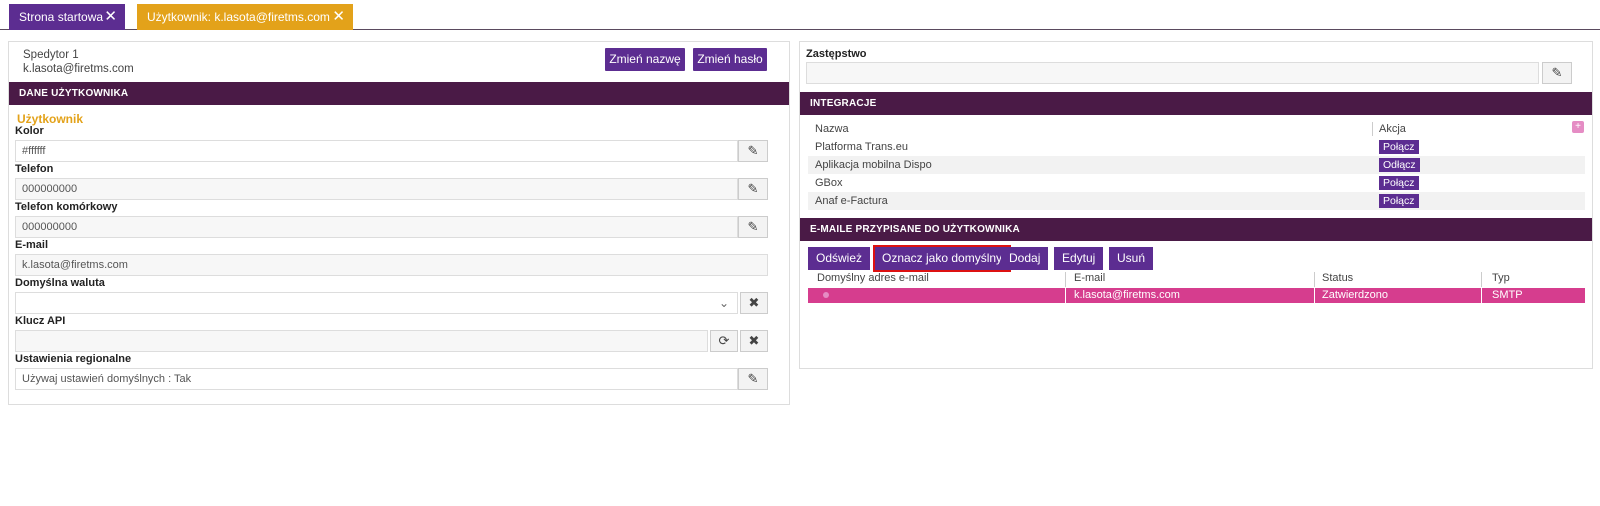 The width and height of the screenshot is (1600, 506). What do you see at coordinates (66, 207) in the screenshot?
I see `mobile-label: Telefon komórkowy` at bounding box center [66, 207].